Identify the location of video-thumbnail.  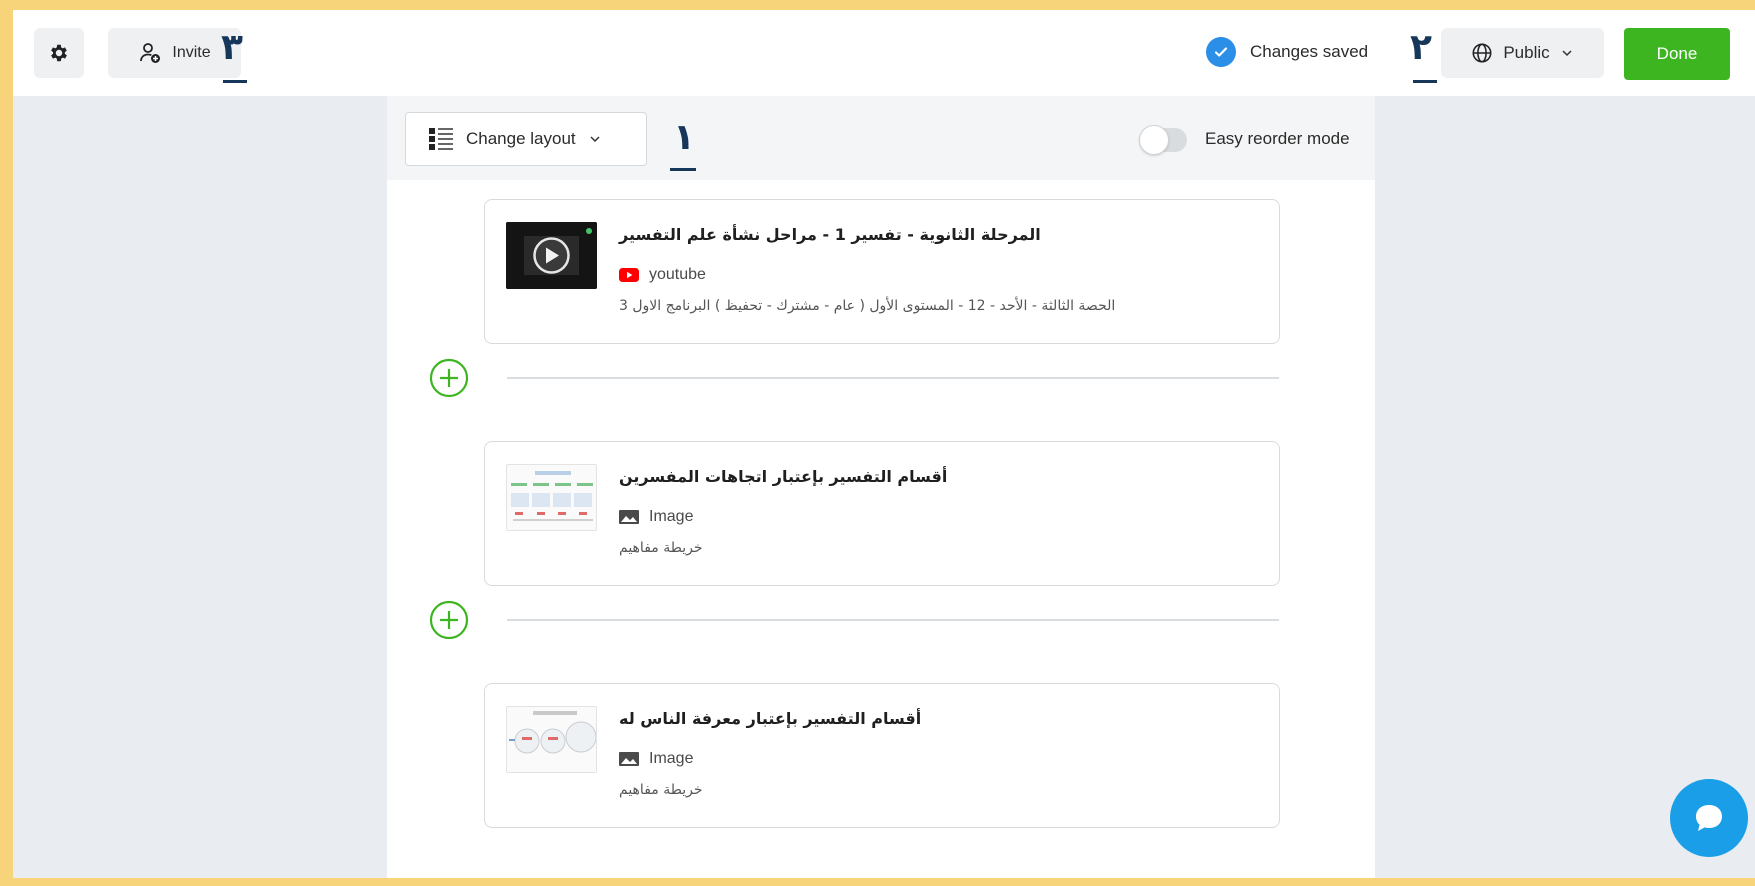
(551, 255).